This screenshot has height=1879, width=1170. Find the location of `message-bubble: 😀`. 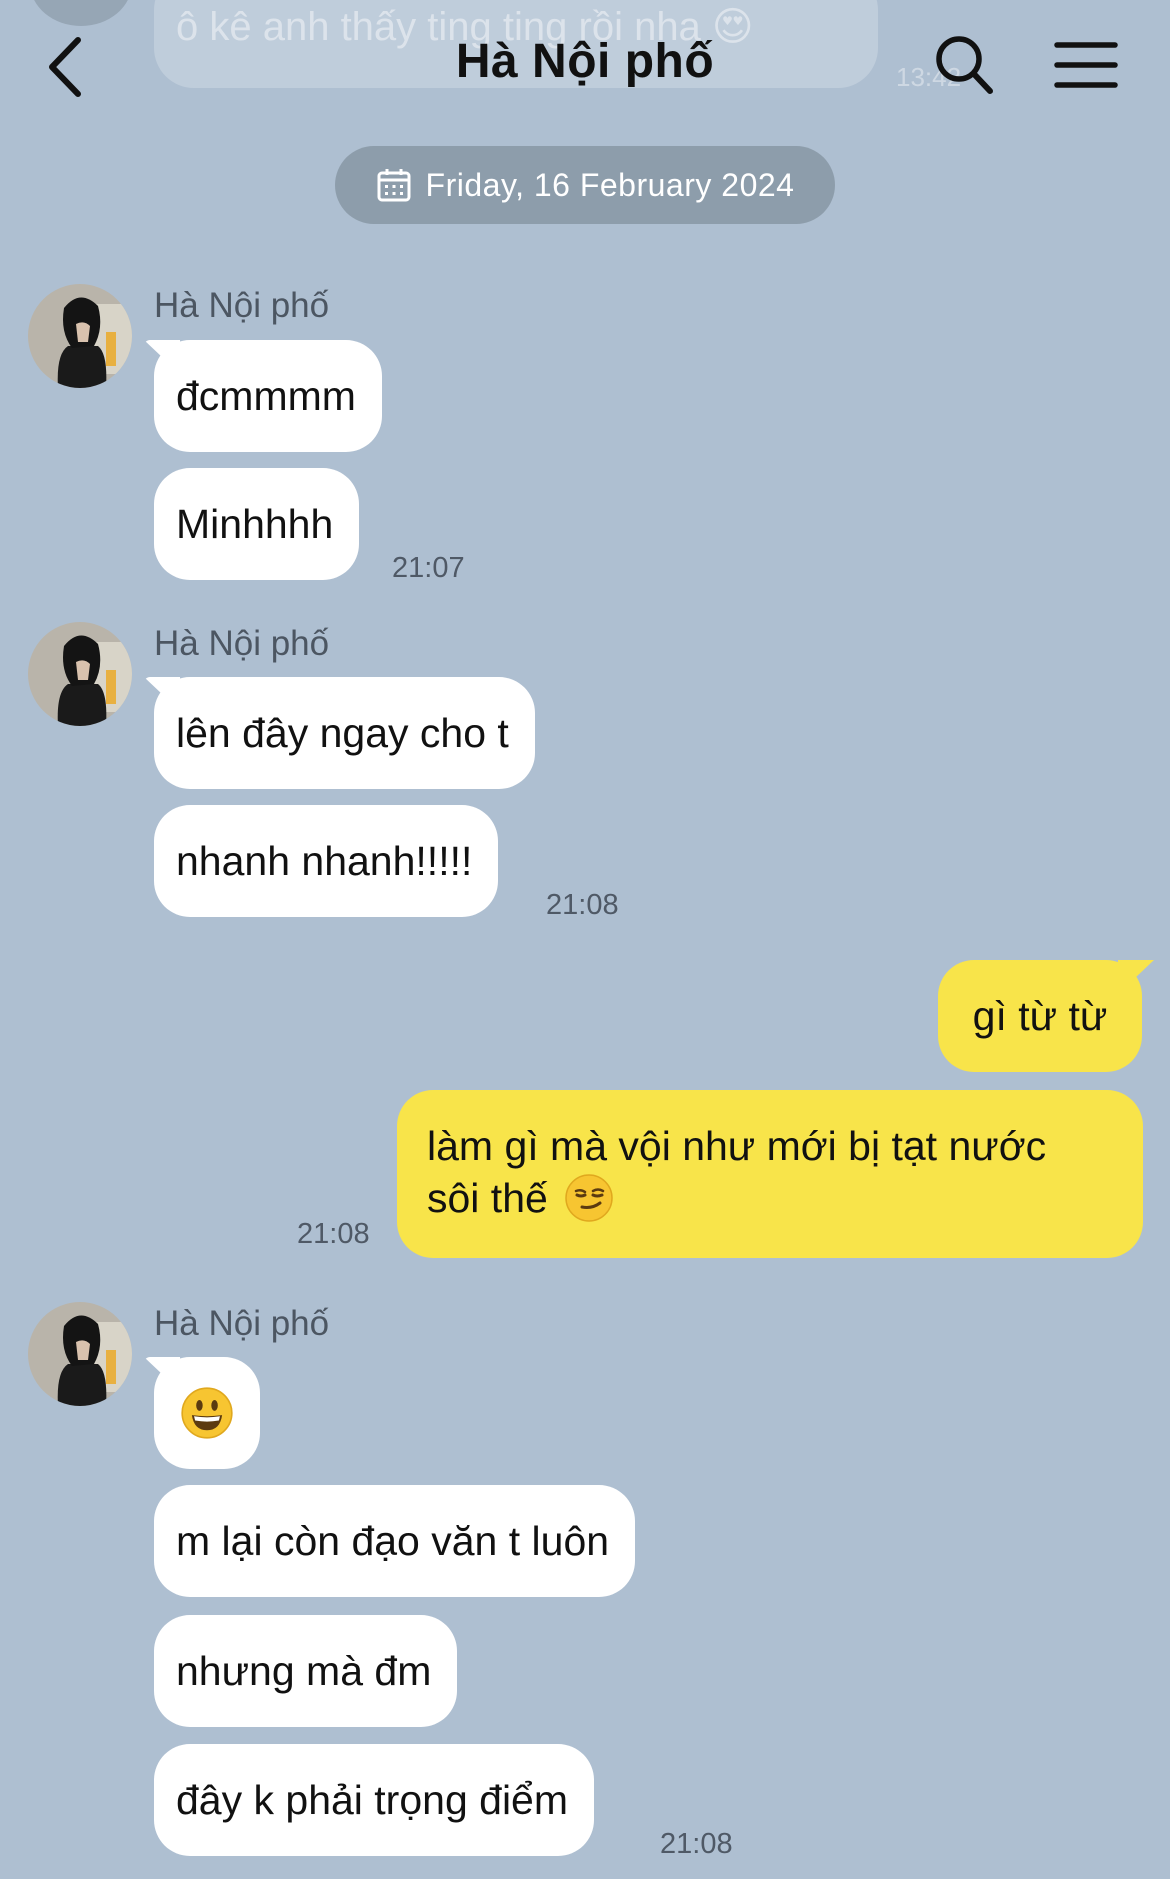

message-bubble: 😀 is located at coordinates (207, 1413).